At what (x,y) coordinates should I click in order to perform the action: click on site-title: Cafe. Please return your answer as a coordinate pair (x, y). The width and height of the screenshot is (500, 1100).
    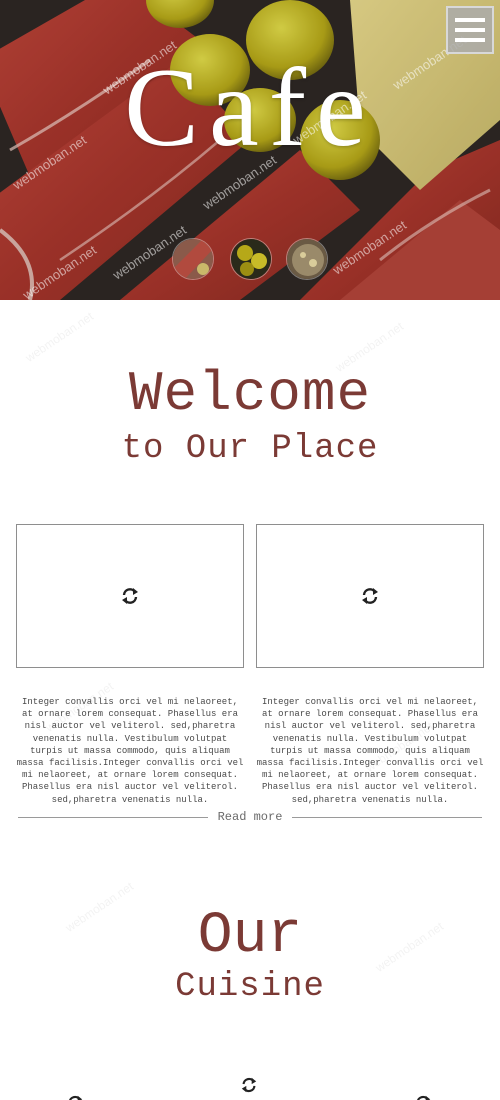
    Looking at the image, I should click on (250, 108).